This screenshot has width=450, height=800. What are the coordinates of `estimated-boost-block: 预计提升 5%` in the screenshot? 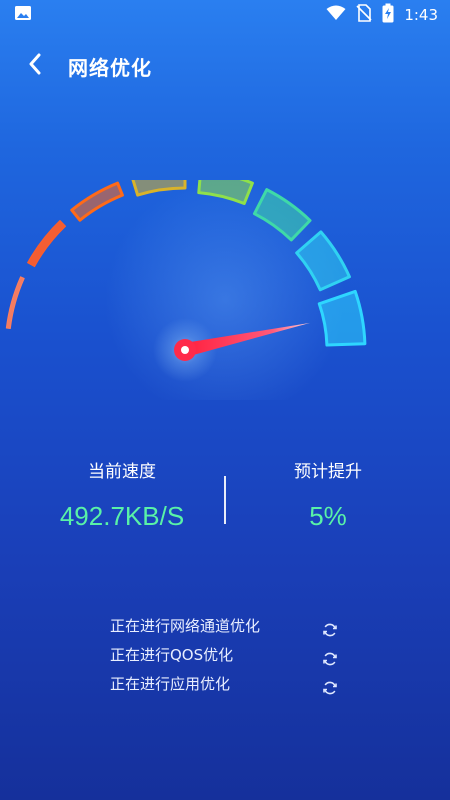 It's located at (328, 495).